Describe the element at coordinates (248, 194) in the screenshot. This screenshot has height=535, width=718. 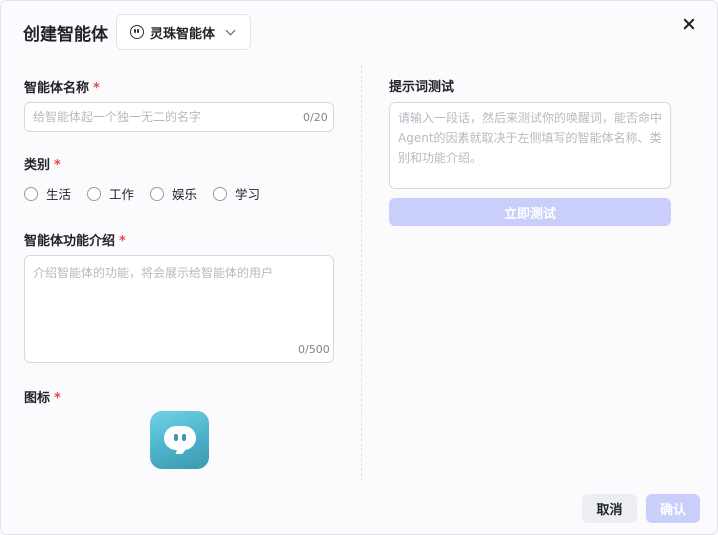
I see `radio-label: 学习` at that location.